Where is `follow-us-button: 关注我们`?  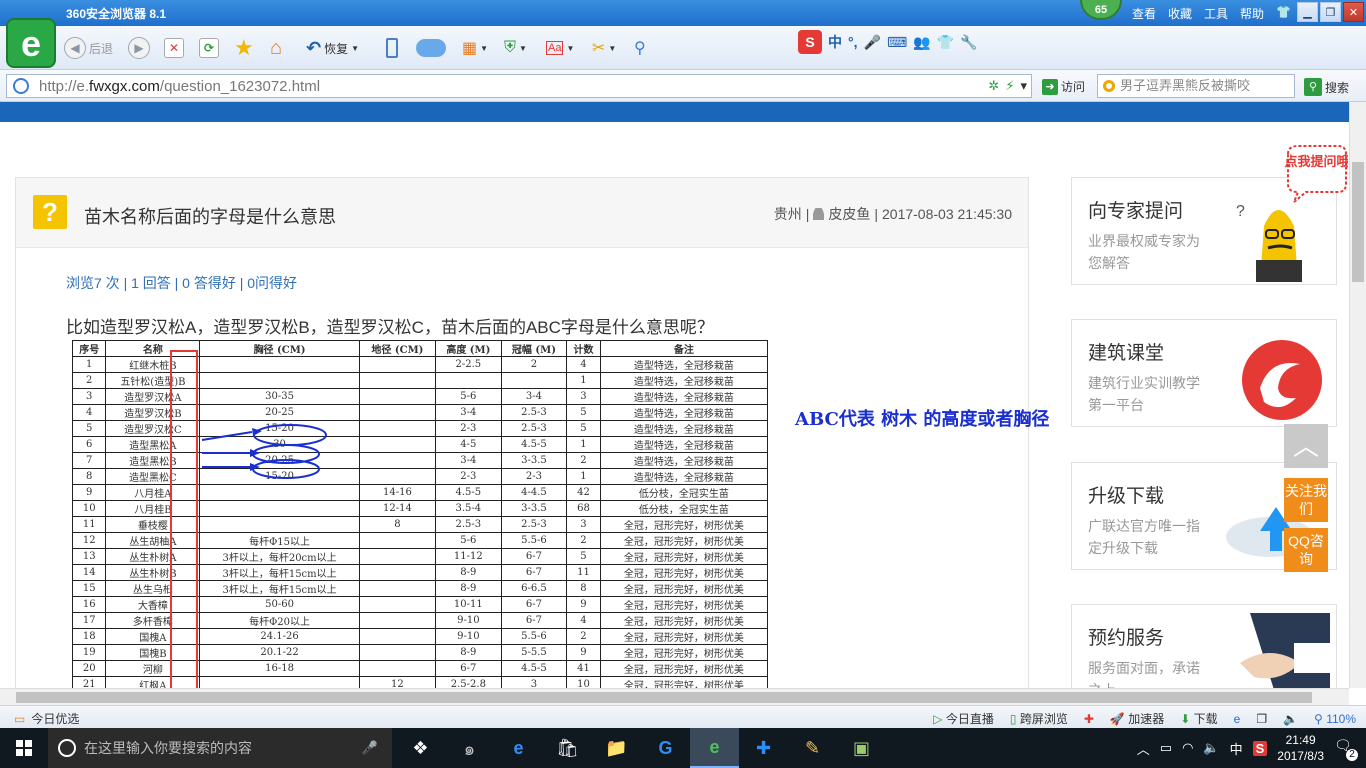 follow-us-button: 关注我们 is located at coordinates (1306, 500).